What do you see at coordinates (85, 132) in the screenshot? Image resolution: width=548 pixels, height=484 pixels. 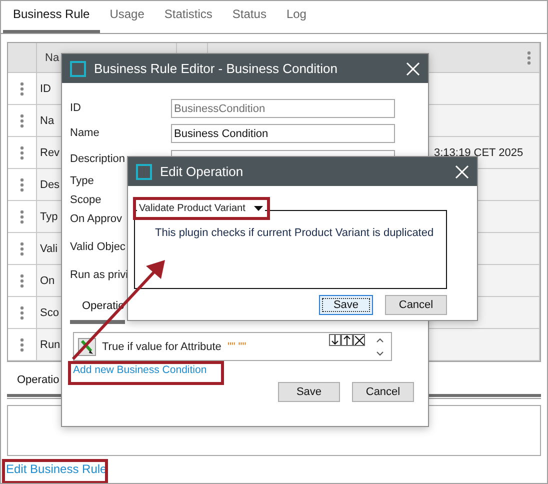 I see `field-label: Name` at bounding box center [85, 132].